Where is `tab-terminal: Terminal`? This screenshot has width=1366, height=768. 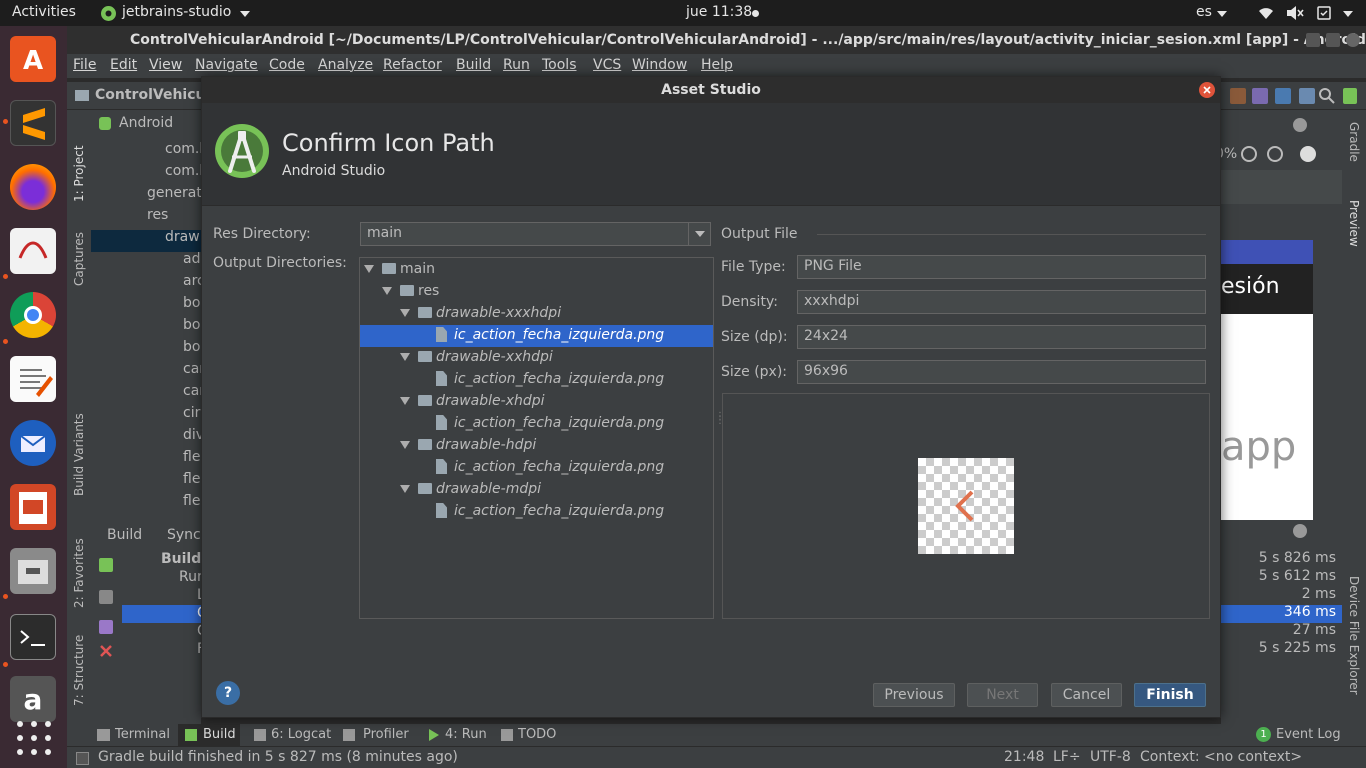
tab-terminal: Terminal is located at coordinates (142, 734).